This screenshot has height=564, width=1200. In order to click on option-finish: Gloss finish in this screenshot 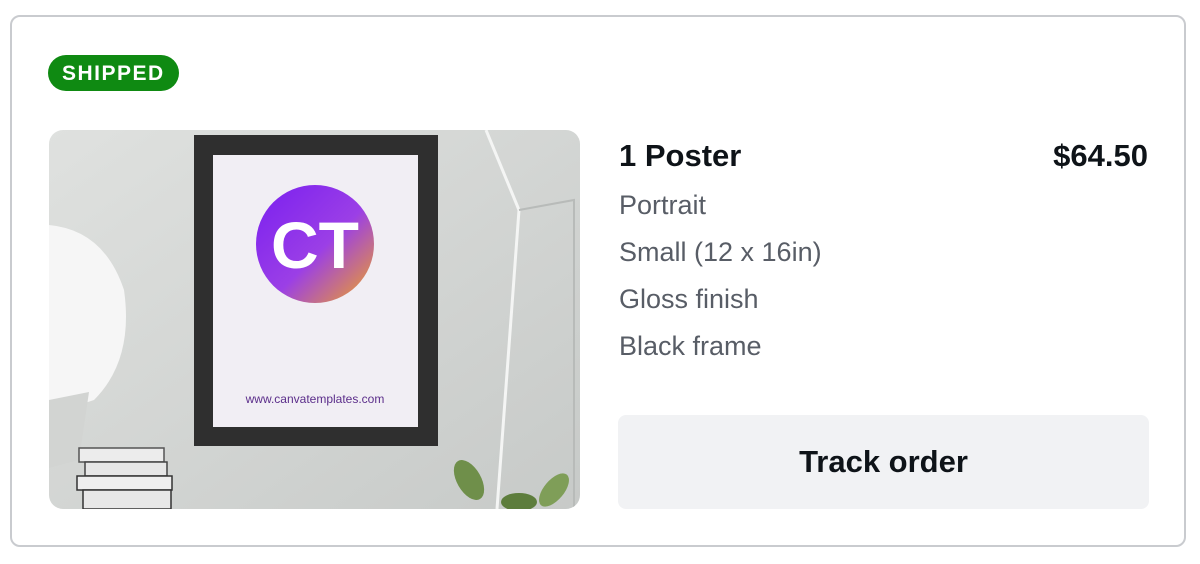, I will do `click(689, 299)`.